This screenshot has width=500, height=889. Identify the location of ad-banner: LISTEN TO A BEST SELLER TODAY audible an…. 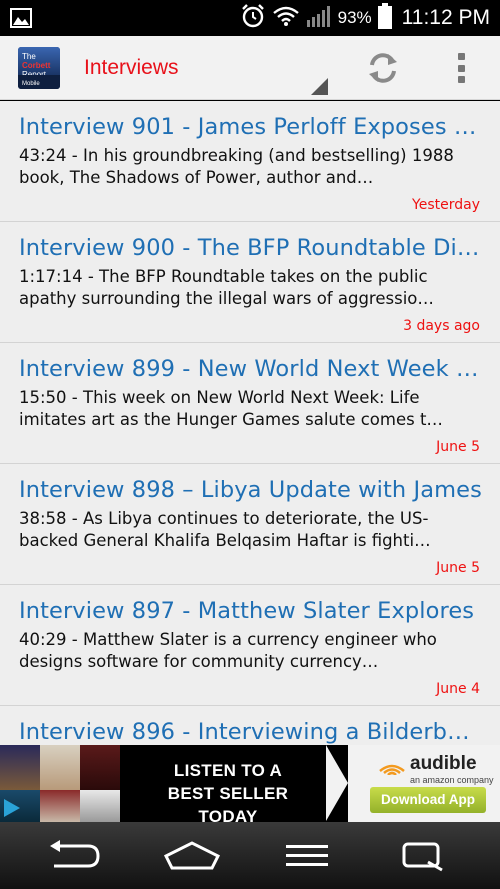
(250, 783).